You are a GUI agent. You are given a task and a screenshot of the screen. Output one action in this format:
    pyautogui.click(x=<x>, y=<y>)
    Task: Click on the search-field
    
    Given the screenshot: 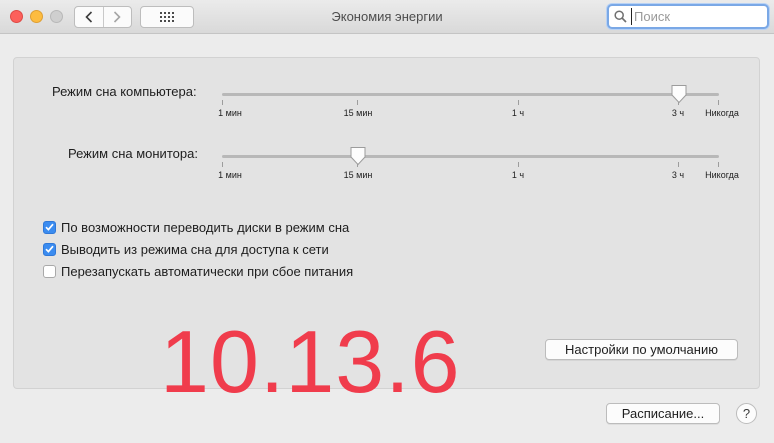 What is the action you would take?
    pyautogui.click(x=688, y=16)
    